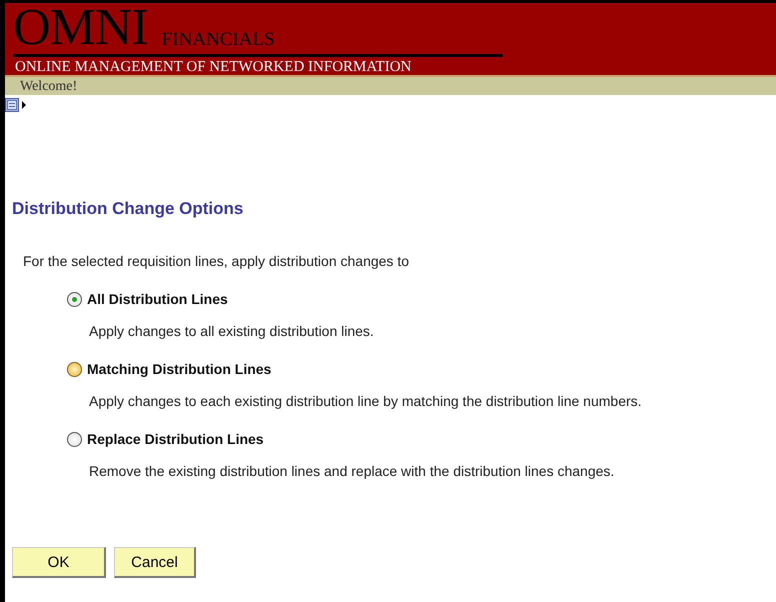 This screenshot has height=602, width=776. Describe the element at coordinates (80, 28) in the screenshot. I see `logo-text: OMNI` at that location.